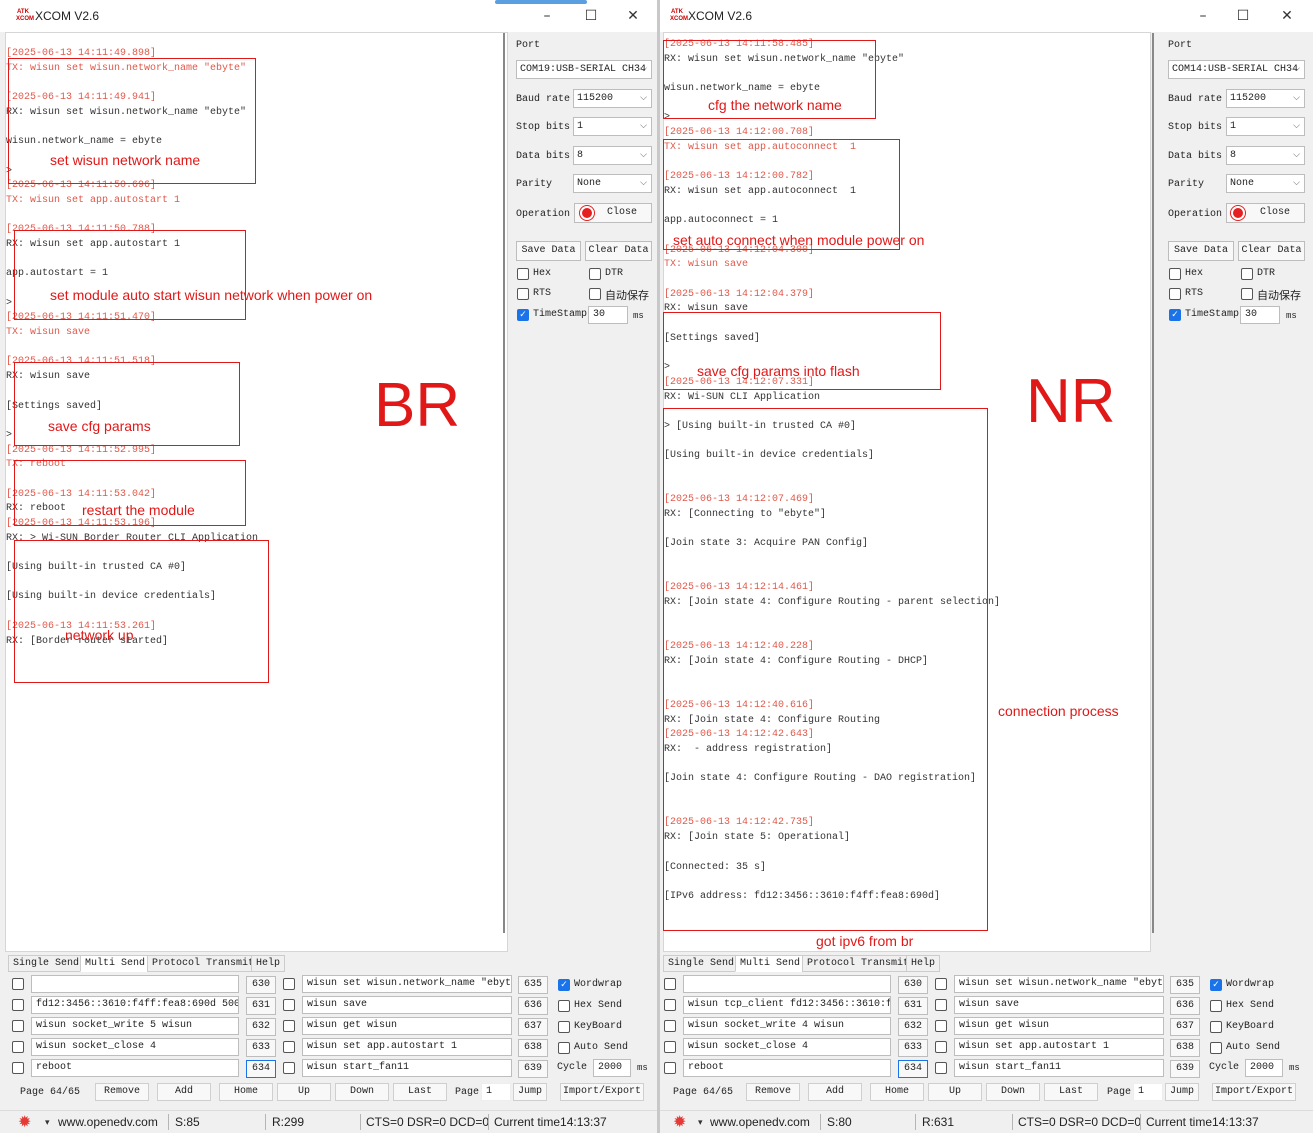 The width and height of the screenshot is (1313, 1133). What do you see at coordinates (787, 1005) in the screenshot?
I see `send-command-input: wisun tcp_client fd12:3456::3610:f4f` at bounding box center [787, 1005].